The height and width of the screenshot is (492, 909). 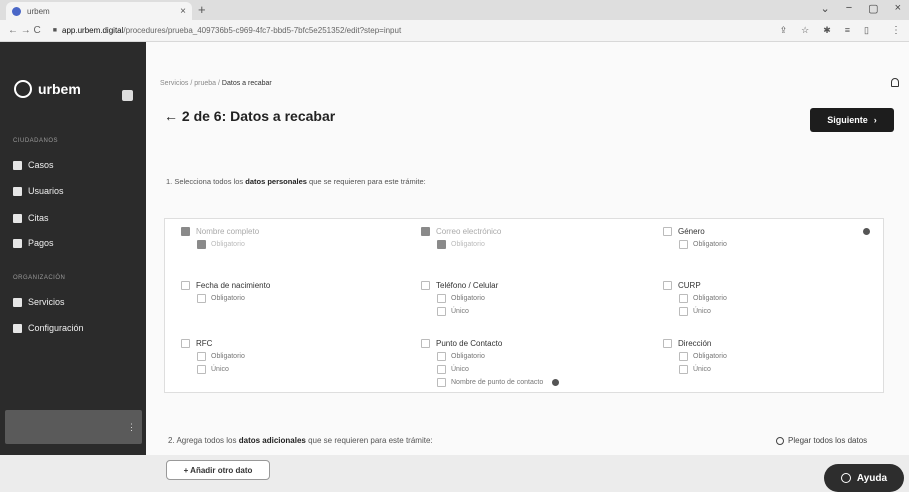 What do you see at coordinates (48, 328) in the screenshot?
I see `sidebar-item-configuracion: Configuración` at bounding box center [48, 328].